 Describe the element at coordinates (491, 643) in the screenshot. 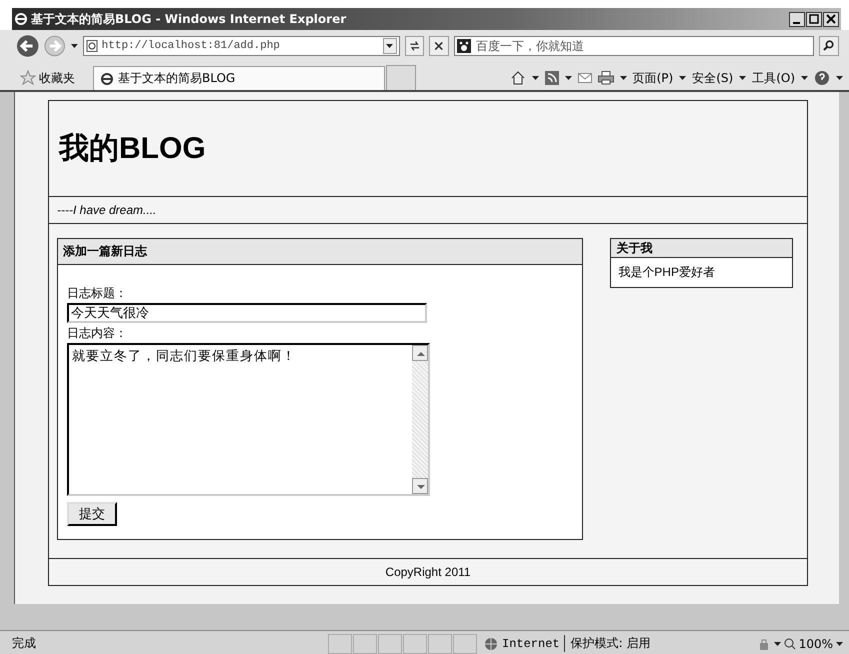

I see `globe-icon` at that location.